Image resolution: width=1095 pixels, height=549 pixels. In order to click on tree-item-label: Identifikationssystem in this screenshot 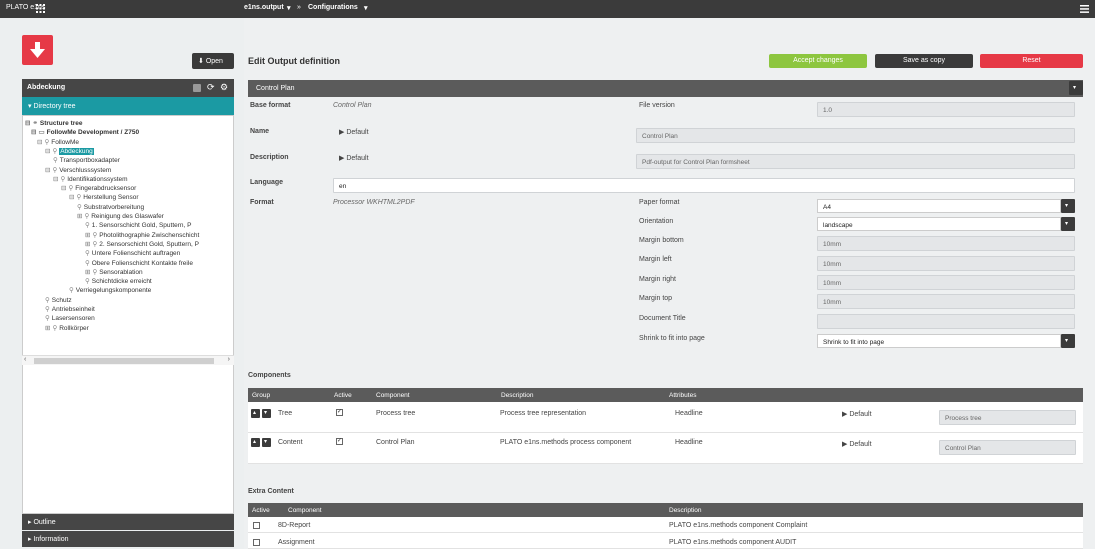, I will do `click(97, 179)`.